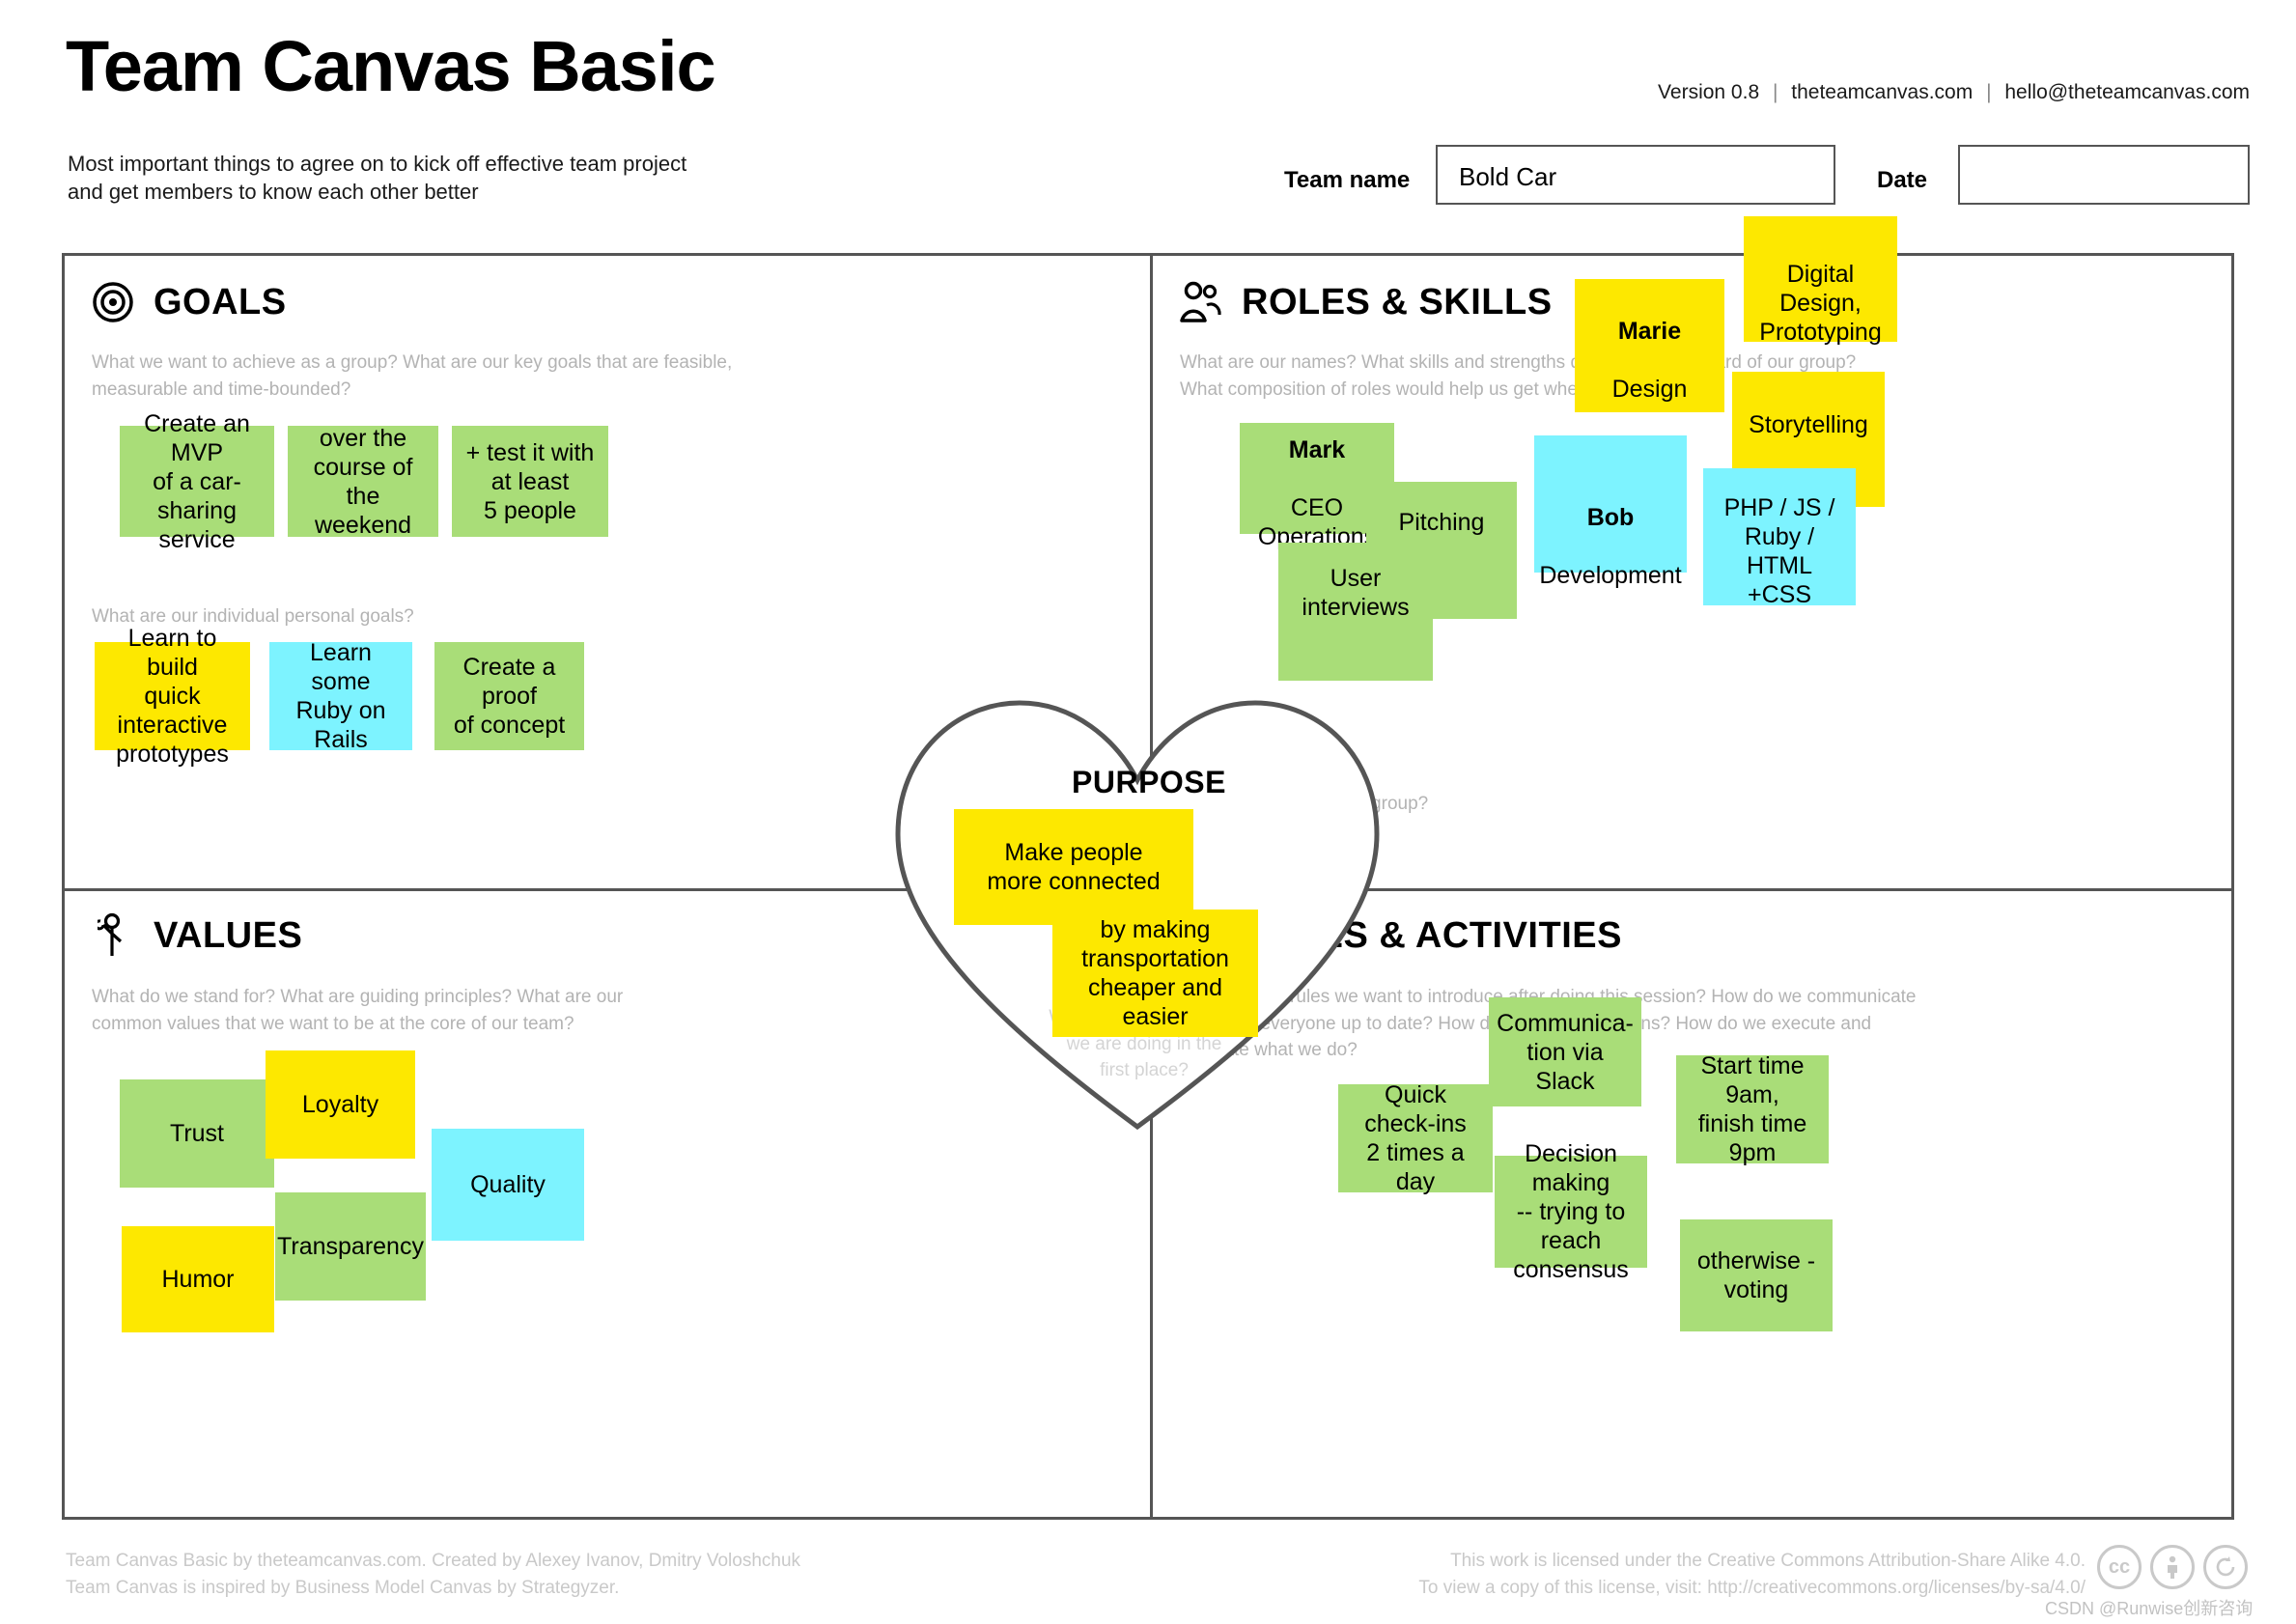 This screenshot has height=1624, width=2296. What do you see at coordinates (1650, 331) in the screenshot?
I see `note-person-name: Marie` at bounding box center [1650, 331].